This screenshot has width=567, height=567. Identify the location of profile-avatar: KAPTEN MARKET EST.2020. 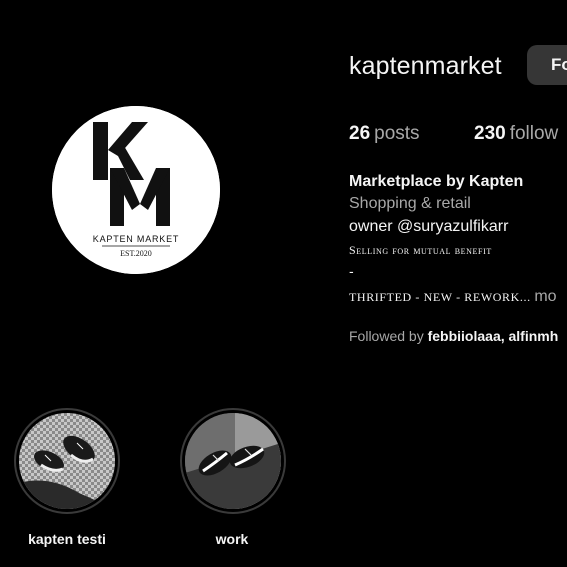
(136, 190).